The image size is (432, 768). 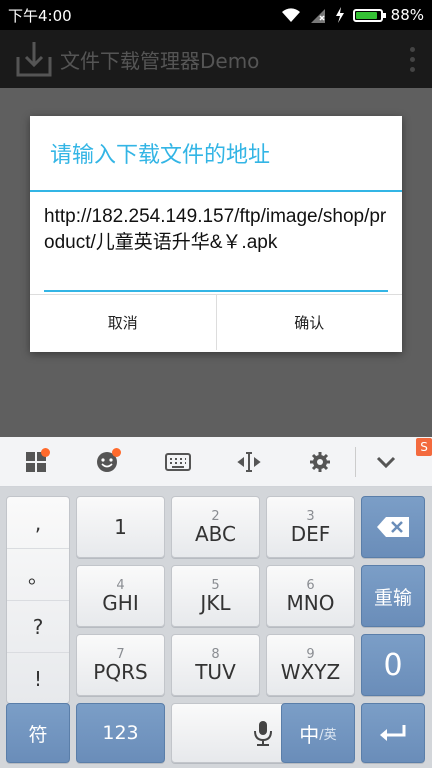 What do you see at coordinates (216, 15) in the screenshot?
I see `status-bar: 下午4:00 88%` at bounding box center [216, 15].